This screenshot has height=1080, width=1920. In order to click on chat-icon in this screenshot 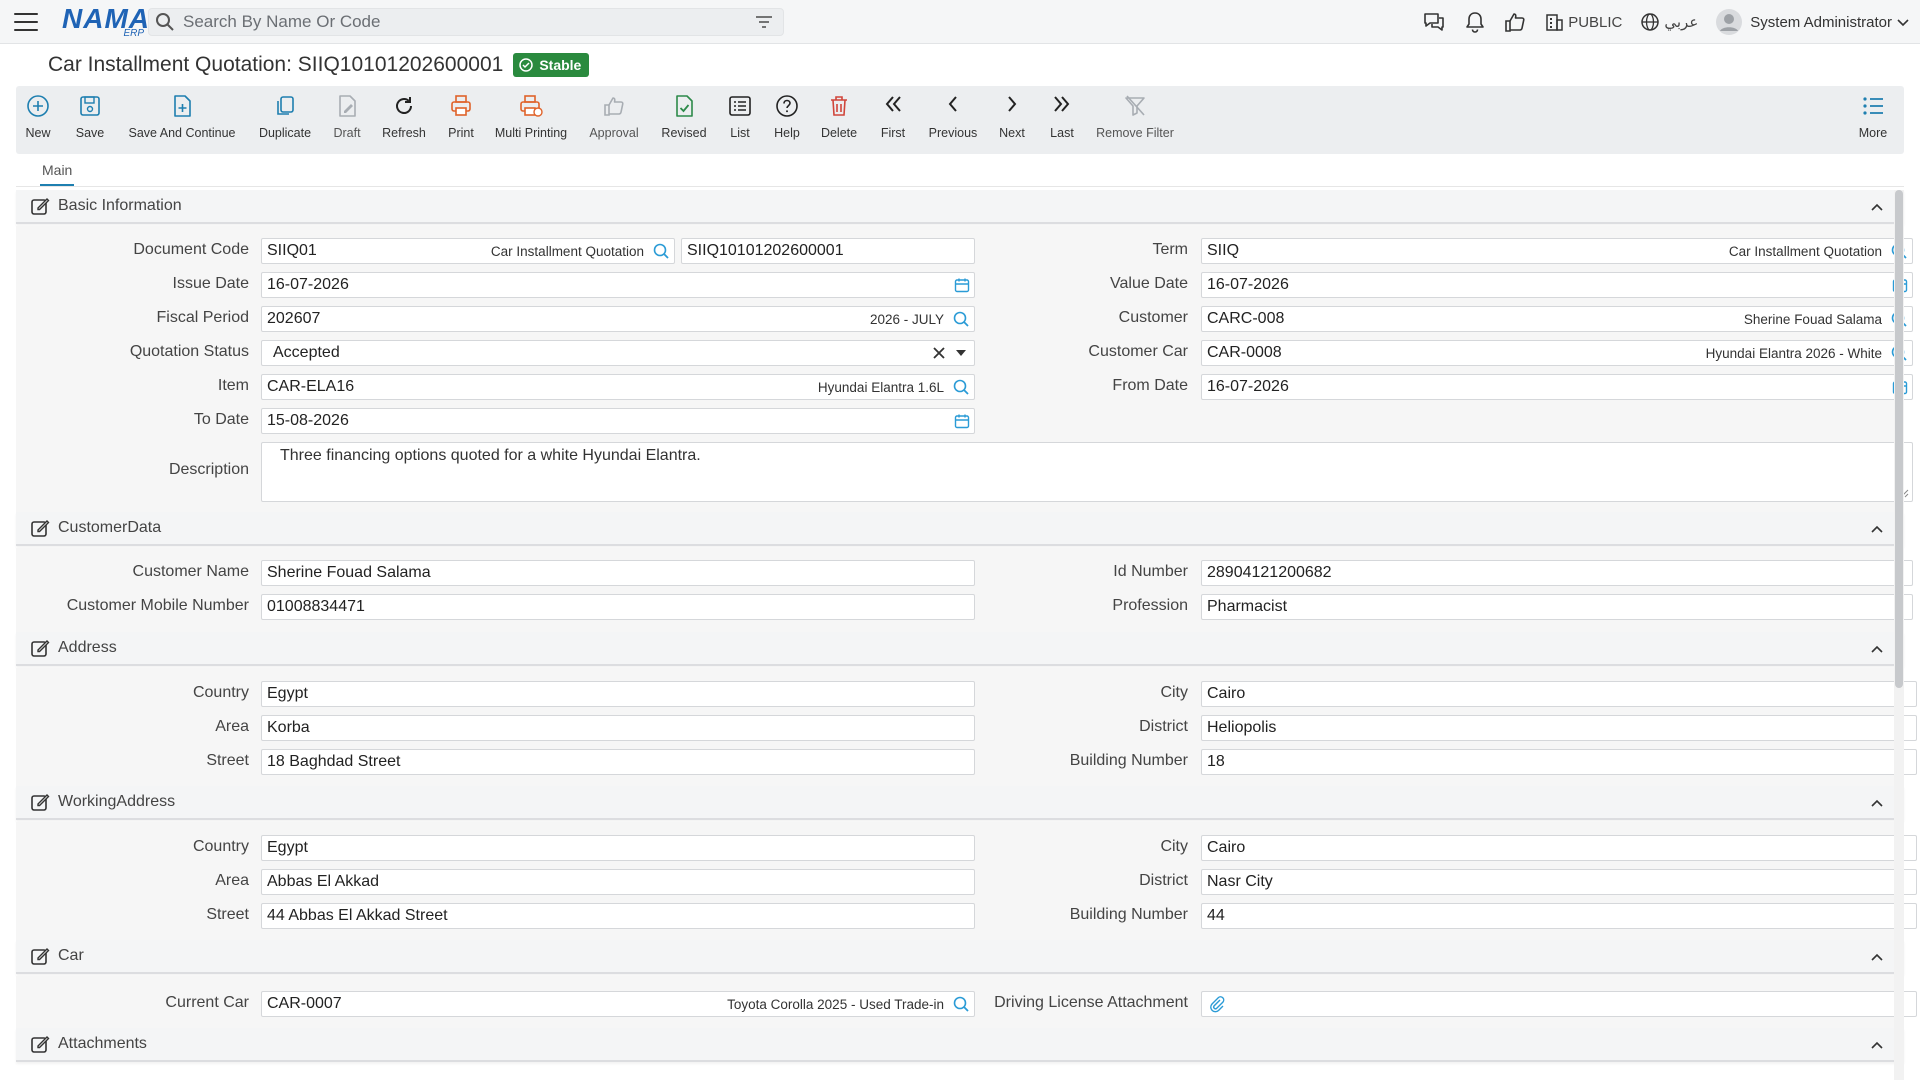, I will do `click(1434, 22)`.